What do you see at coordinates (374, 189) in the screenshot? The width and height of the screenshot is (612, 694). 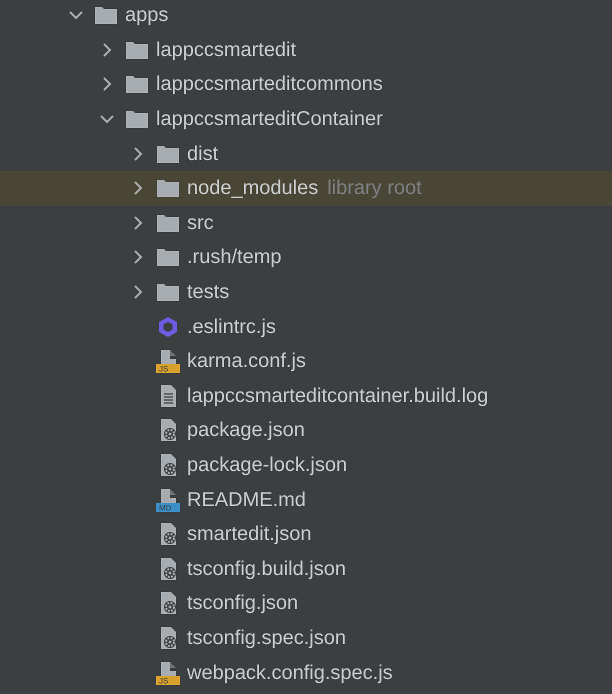 I see `folder-hint: library root` at bounding box center [374, 189].